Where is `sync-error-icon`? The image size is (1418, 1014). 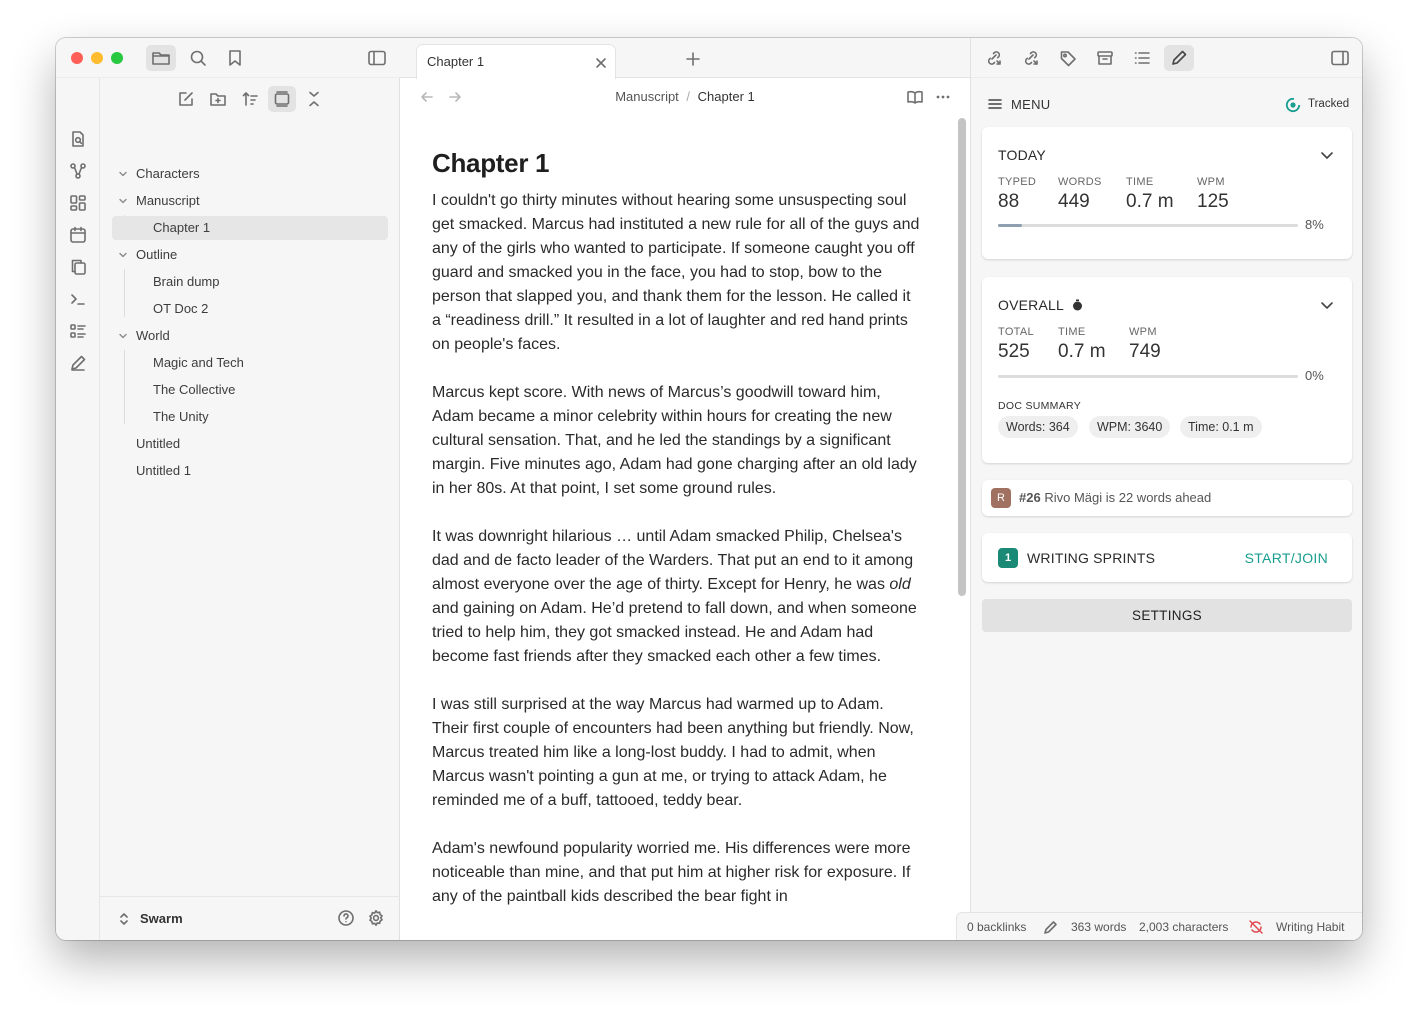 sync-error-icon is located at coordinates (1256, 927).